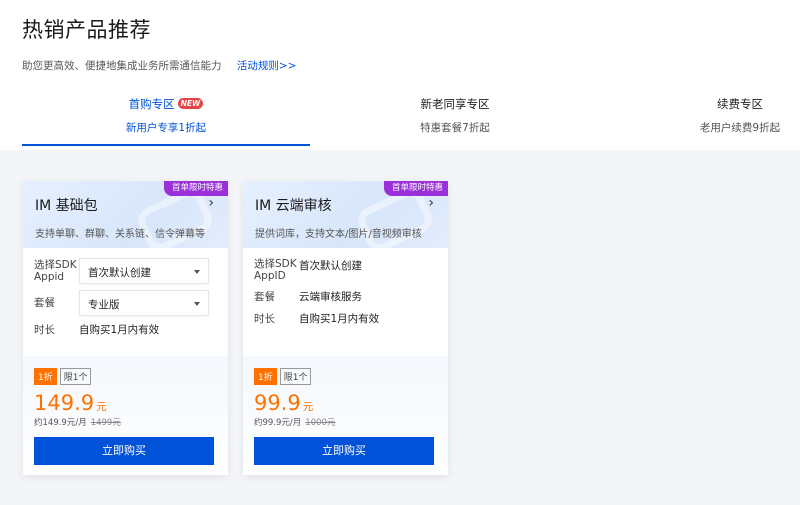 The width and height of the screenshot is (800, 505). Describe the element at coordinates (86, 30) in the screenshot. I see `page-title: 热销产品推荐` at that location.